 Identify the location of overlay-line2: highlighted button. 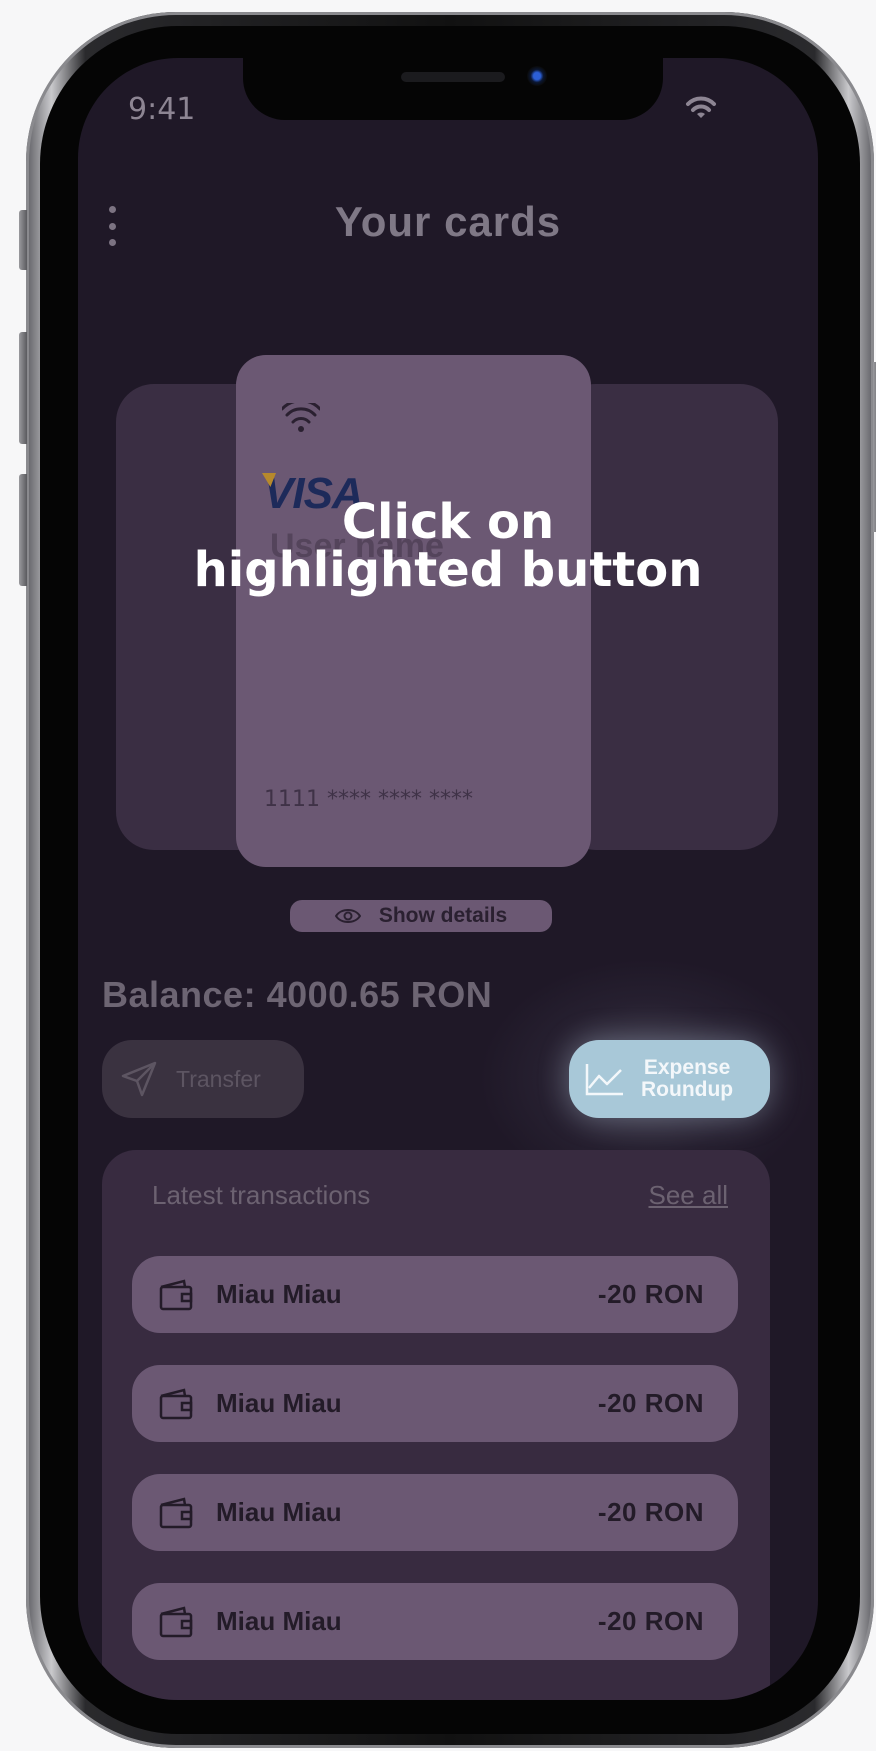
(448, 570).